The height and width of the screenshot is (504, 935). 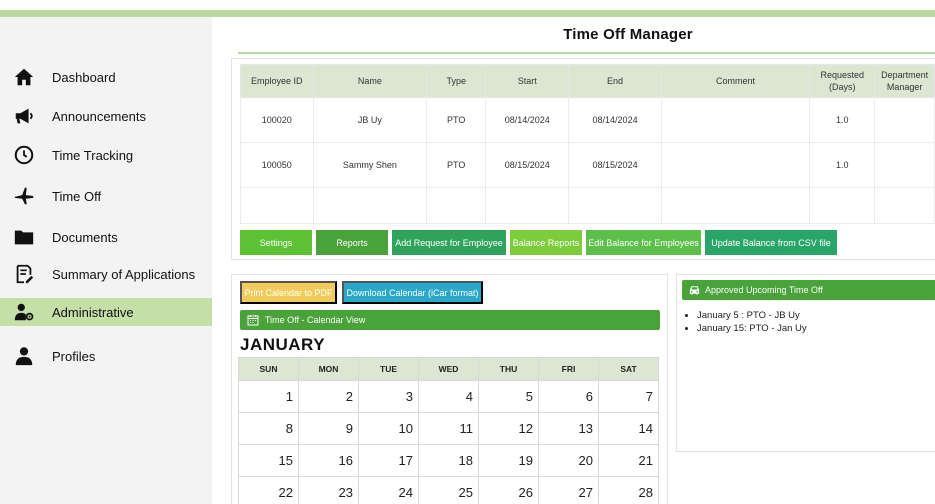 I want to click on cell-employee-id: 100020, so click(x=277, y=120).